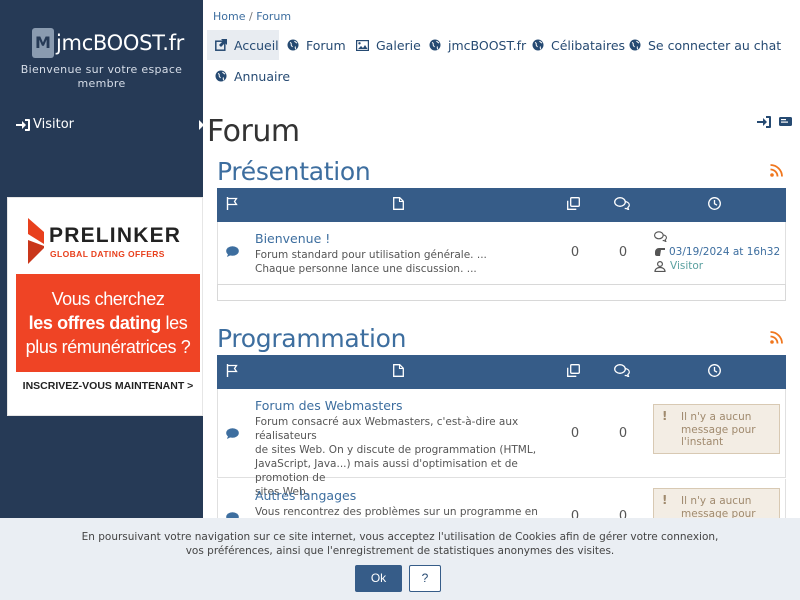  Describe the element at coordinates (362, 45) in the screenshot. I see `image-icon` at that location.